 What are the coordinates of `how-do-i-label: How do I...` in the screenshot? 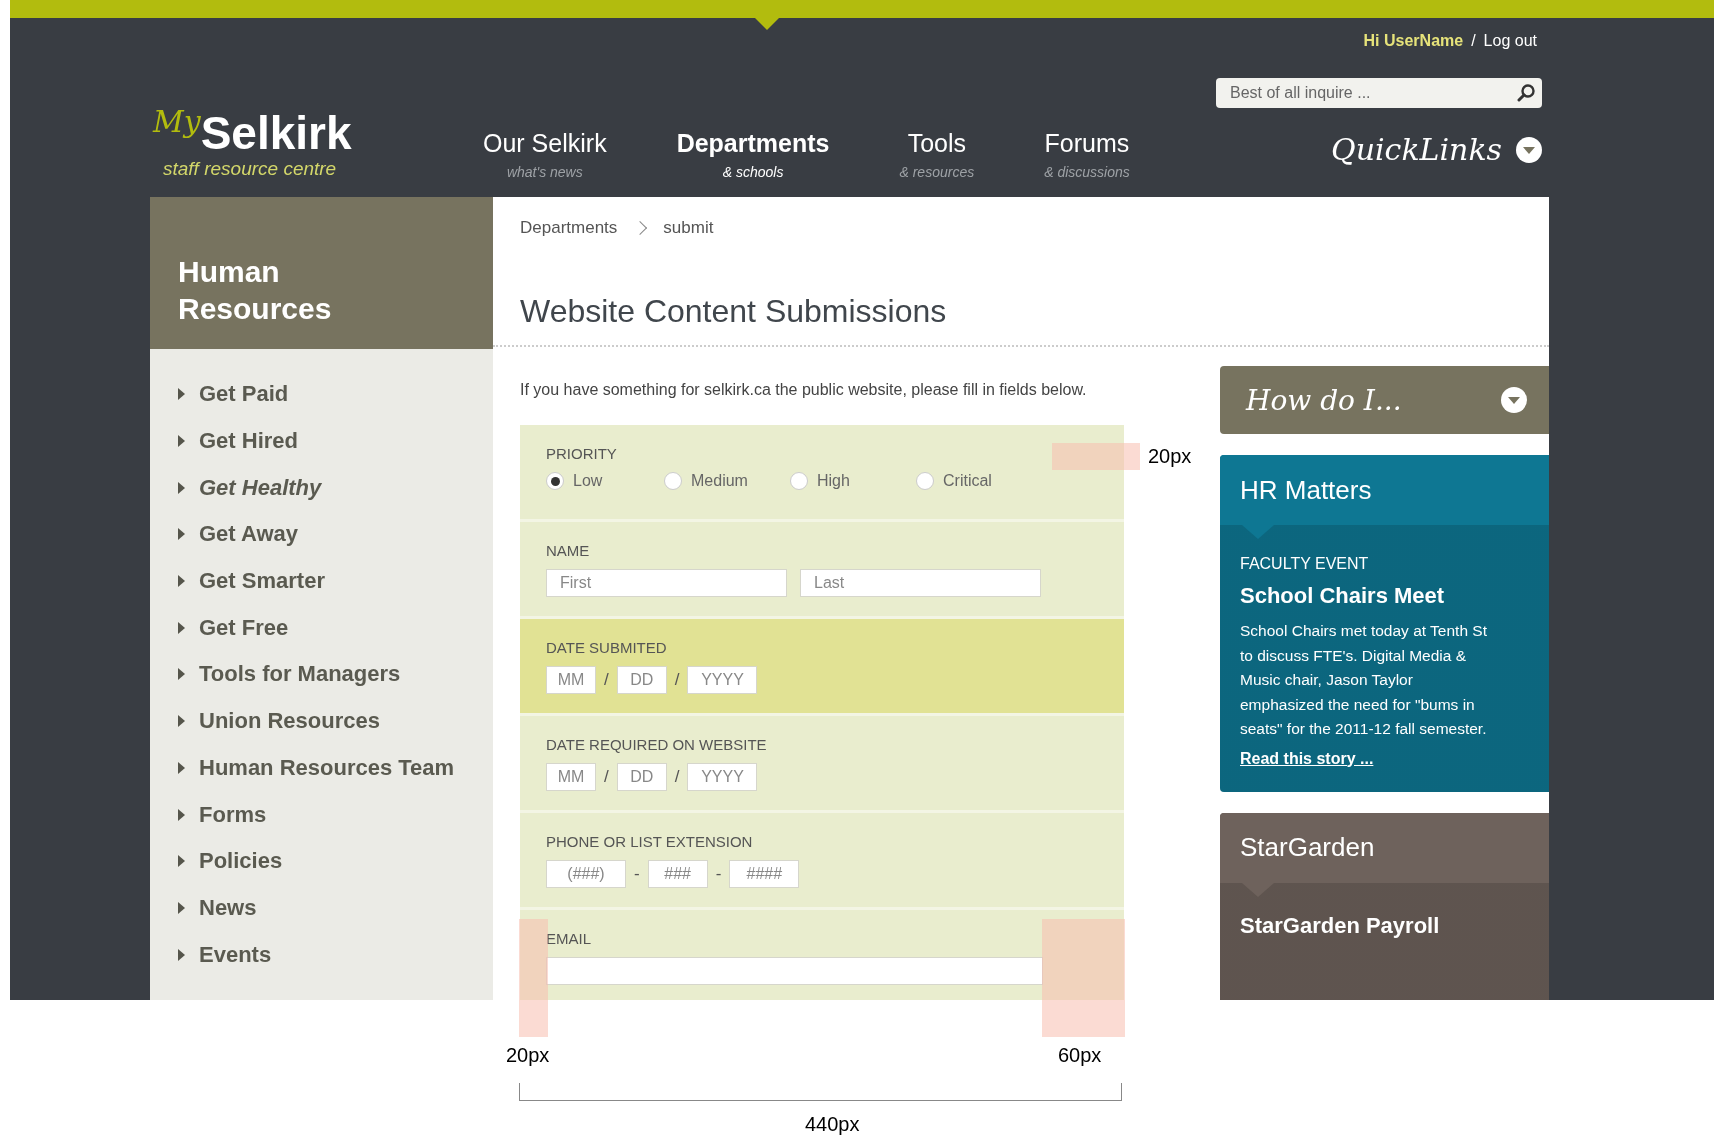 It's located at (1324, 400).